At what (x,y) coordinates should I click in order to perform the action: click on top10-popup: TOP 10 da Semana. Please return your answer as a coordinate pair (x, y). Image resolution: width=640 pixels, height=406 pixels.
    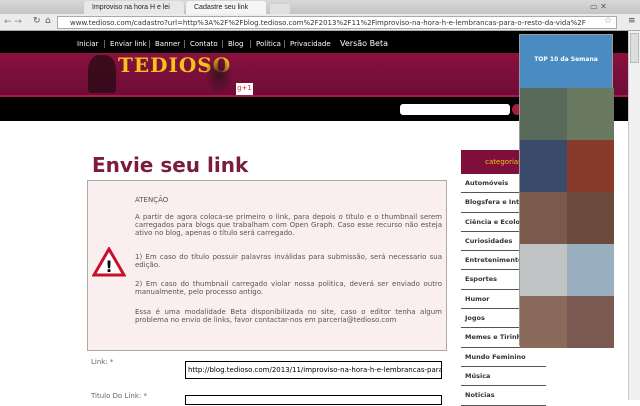
    Looking at the image, I should click on (566, 191).